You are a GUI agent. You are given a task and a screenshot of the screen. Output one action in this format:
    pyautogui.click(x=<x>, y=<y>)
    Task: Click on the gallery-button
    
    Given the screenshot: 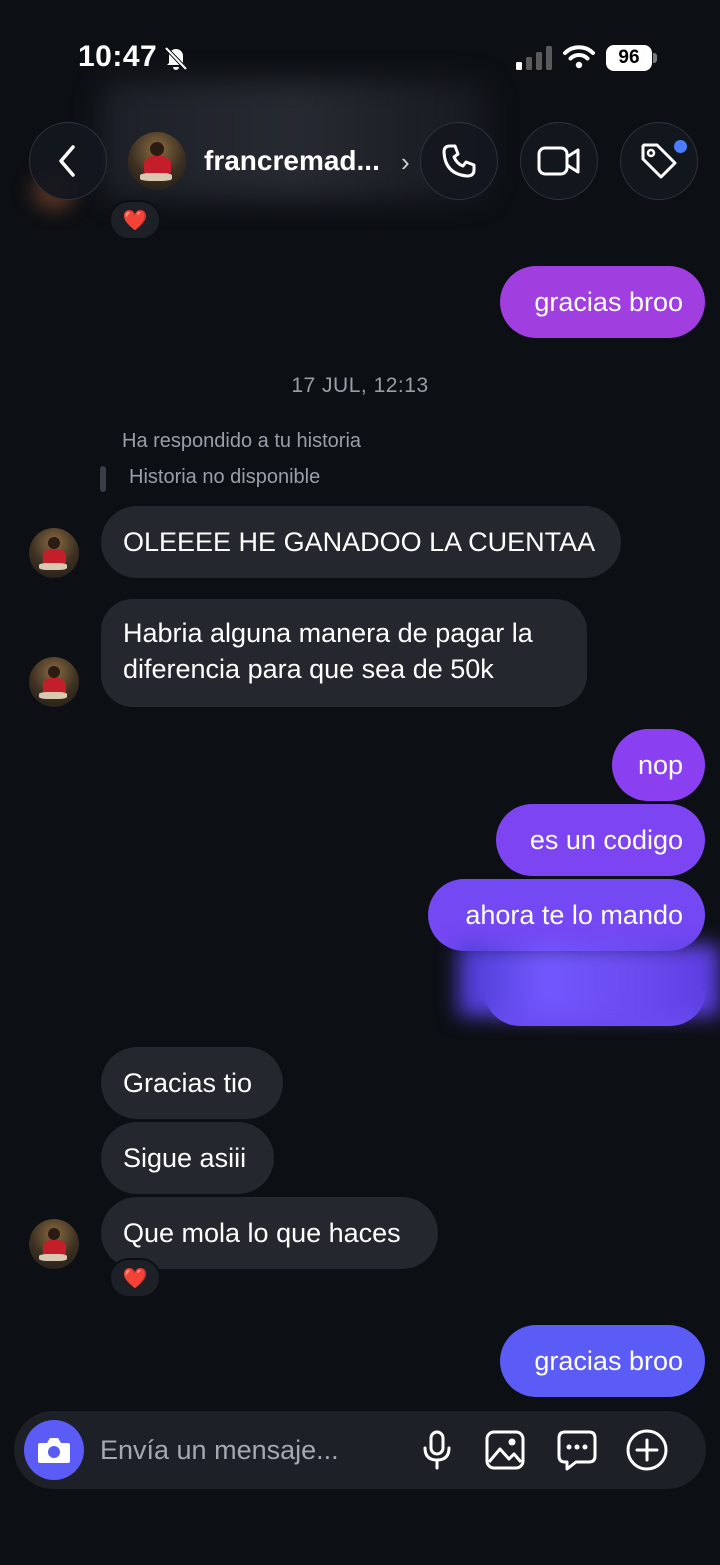 What is the action you would take?
    pyautogui.click(x=505, y=1450)
    